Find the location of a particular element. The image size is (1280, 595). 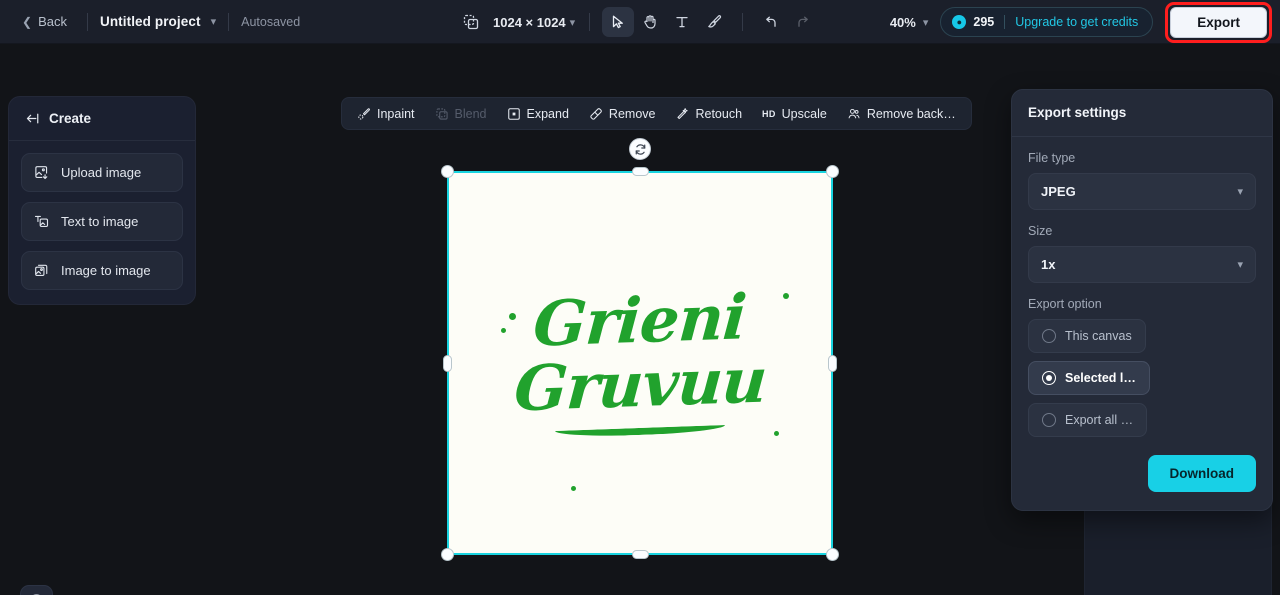

help-button is located at coordinates (36, 590).